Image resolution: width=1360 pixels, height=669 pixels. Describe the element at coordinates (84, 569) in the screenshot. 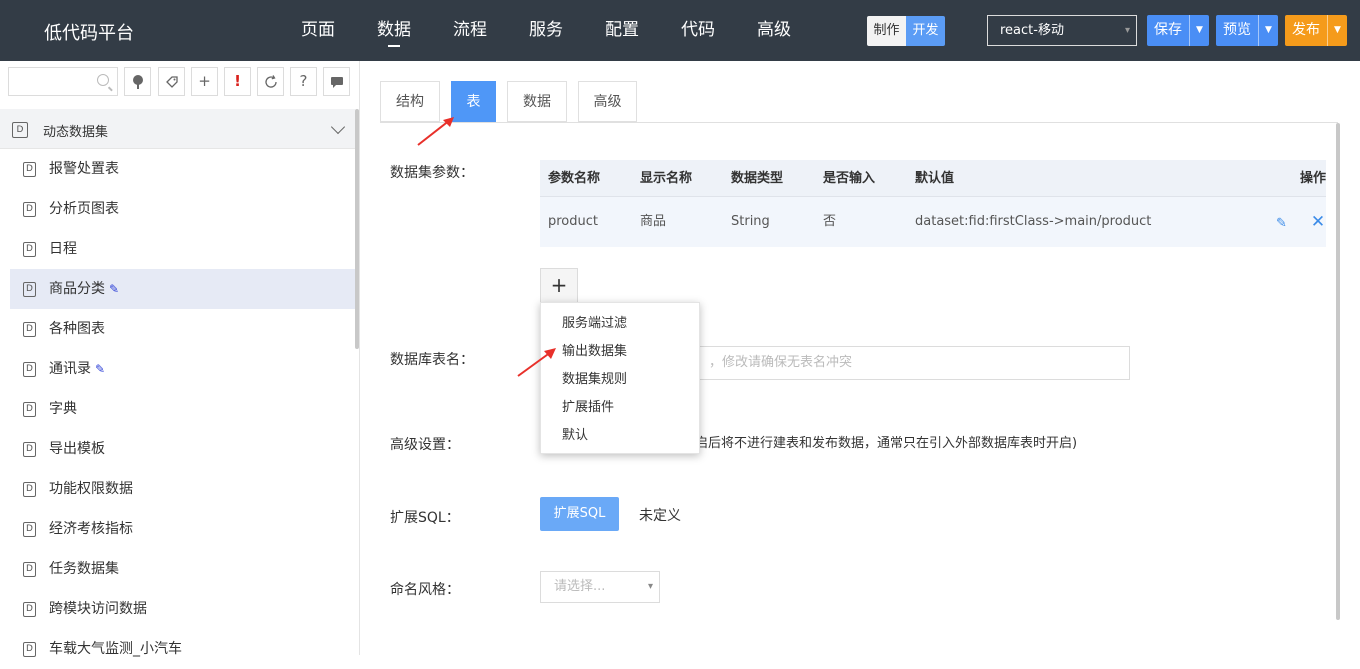

I see `sidebar-item-label: 任务数据集` at that location.